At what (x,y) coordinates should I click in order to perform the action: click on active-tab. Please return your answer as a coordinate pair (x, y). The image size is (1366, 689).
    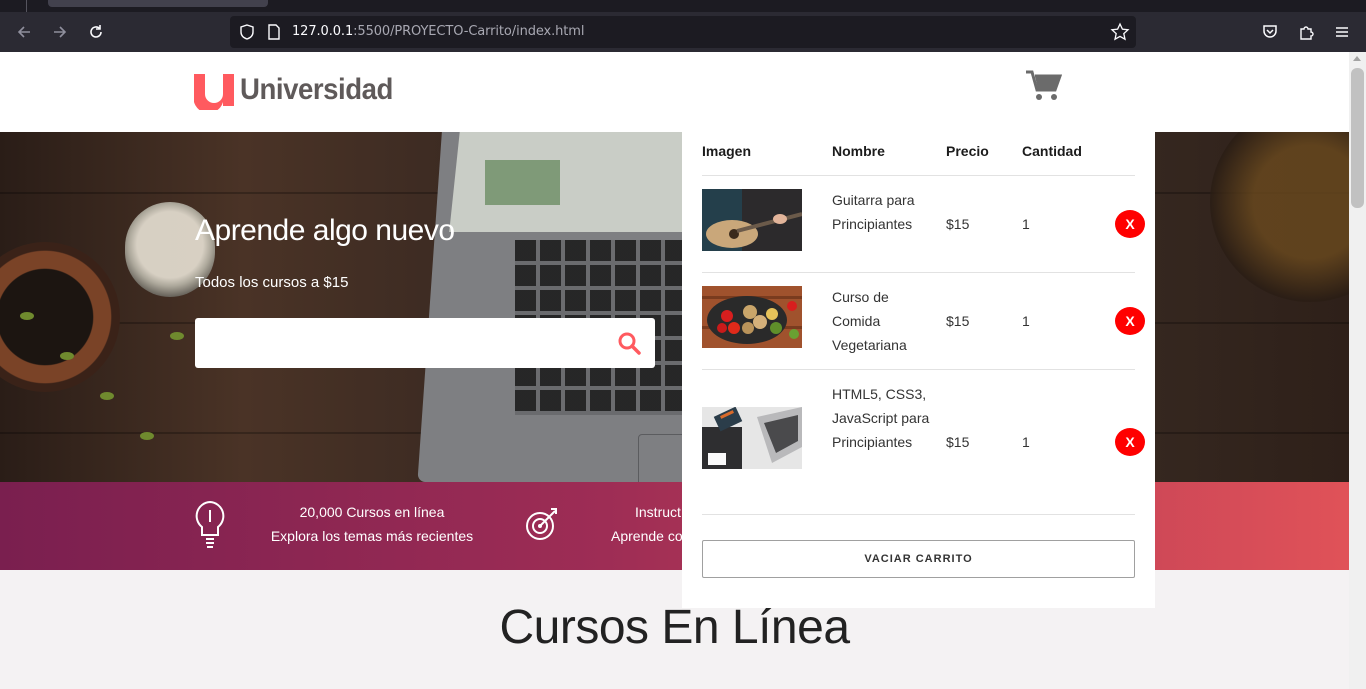
    Looking at the image, I should click on (158, 3).